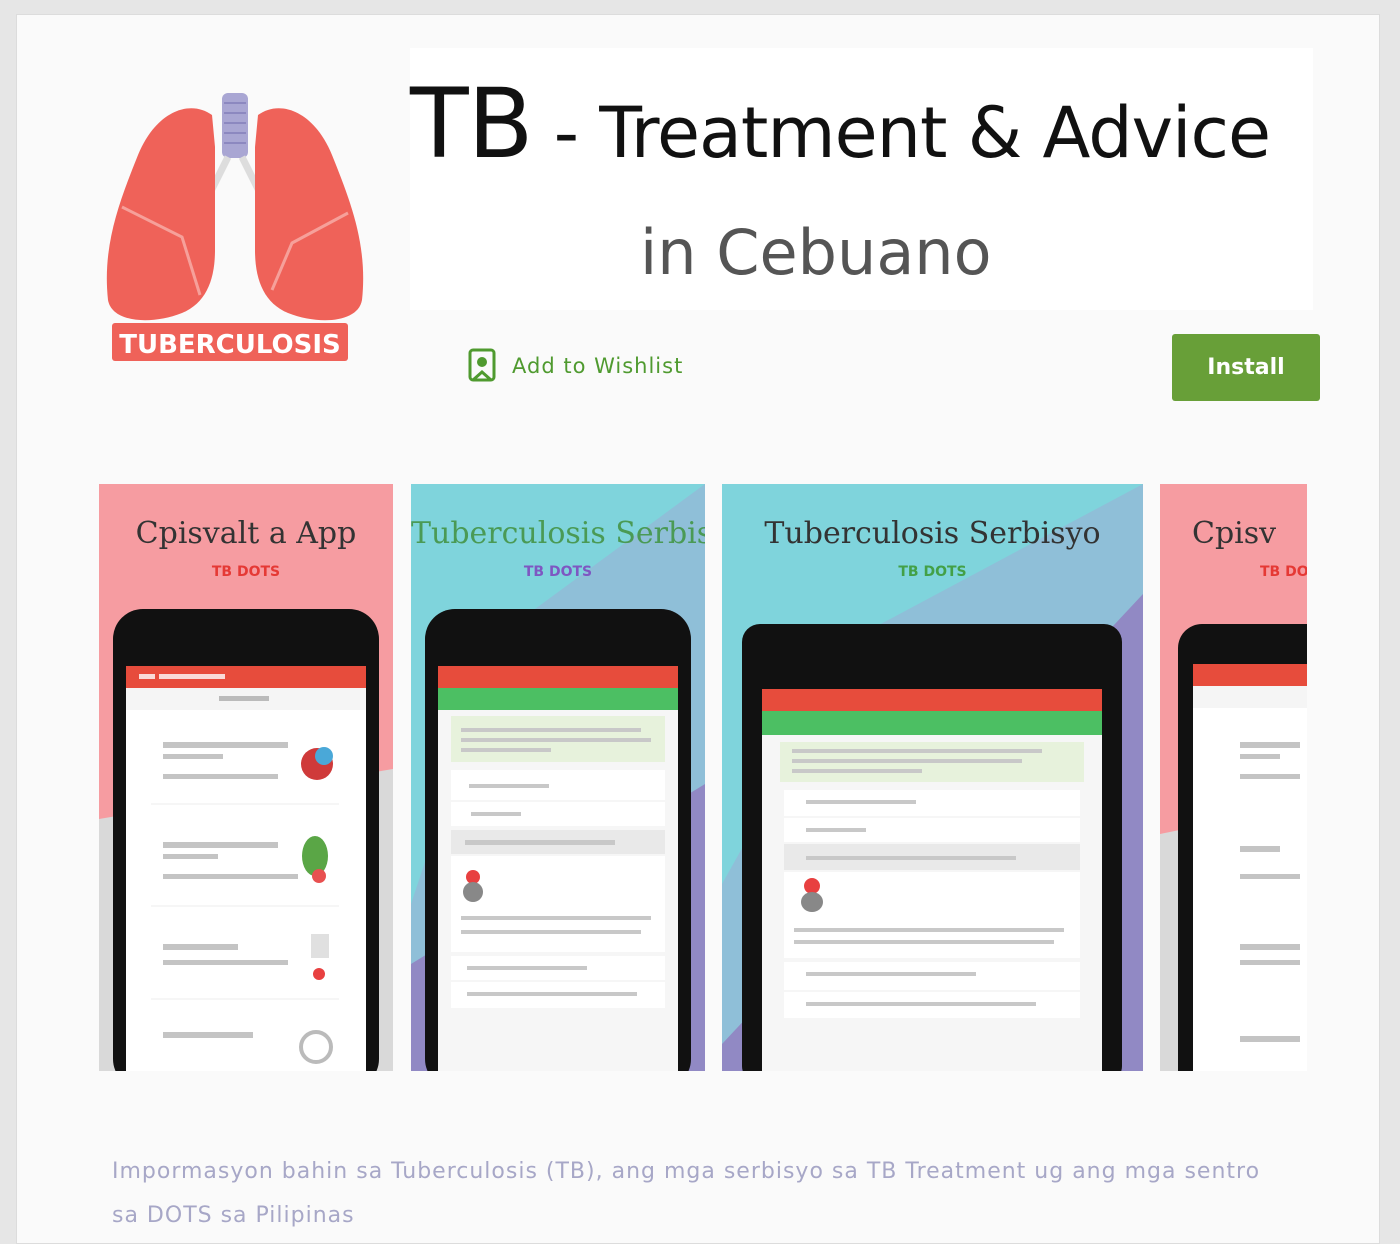 The height and width of the screenshot is (1244, 1400). Describe the element at coordinates (1283, 572) in the screenshot. I see `screenshot-4-sub: TB DO` at that location.